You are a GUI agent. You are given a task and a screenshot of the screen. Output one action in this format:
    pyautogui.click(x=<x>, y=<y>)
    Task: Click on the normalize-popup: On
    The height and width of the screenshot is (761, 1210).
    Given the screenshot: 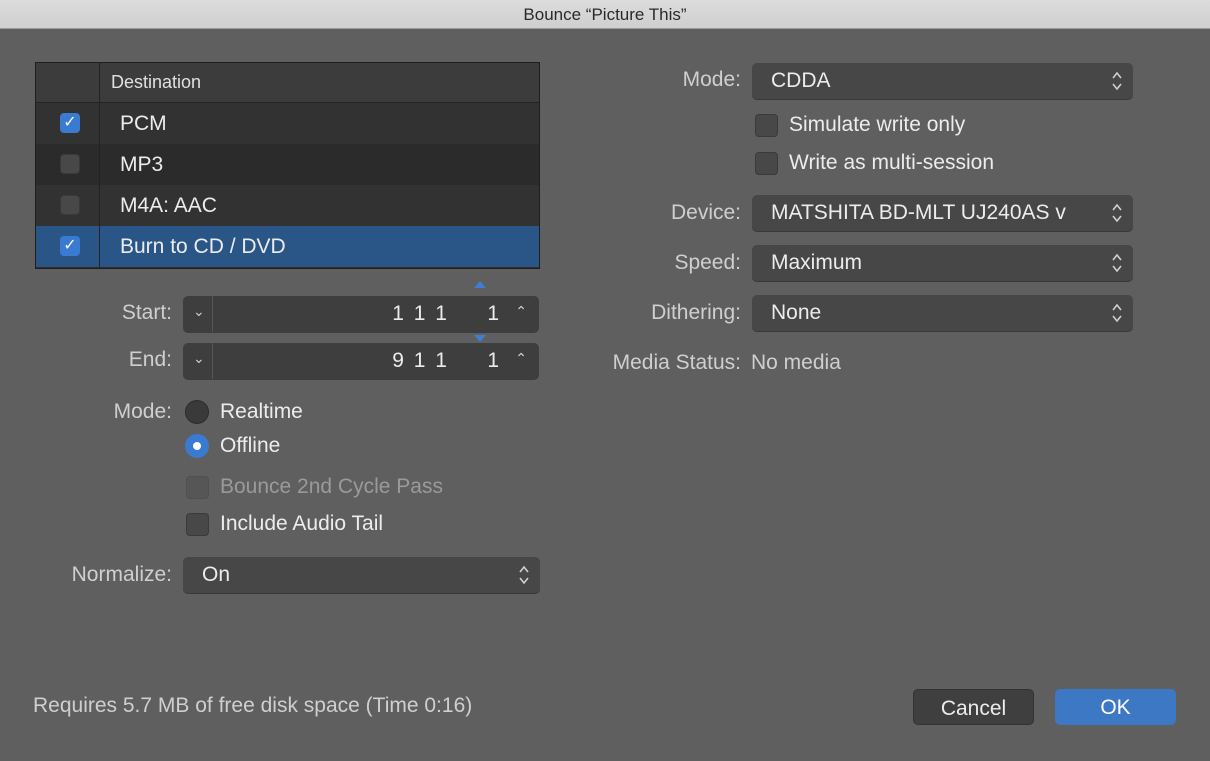 What is the action you would take?
    pyautogui.click(x=361, y=575)
    